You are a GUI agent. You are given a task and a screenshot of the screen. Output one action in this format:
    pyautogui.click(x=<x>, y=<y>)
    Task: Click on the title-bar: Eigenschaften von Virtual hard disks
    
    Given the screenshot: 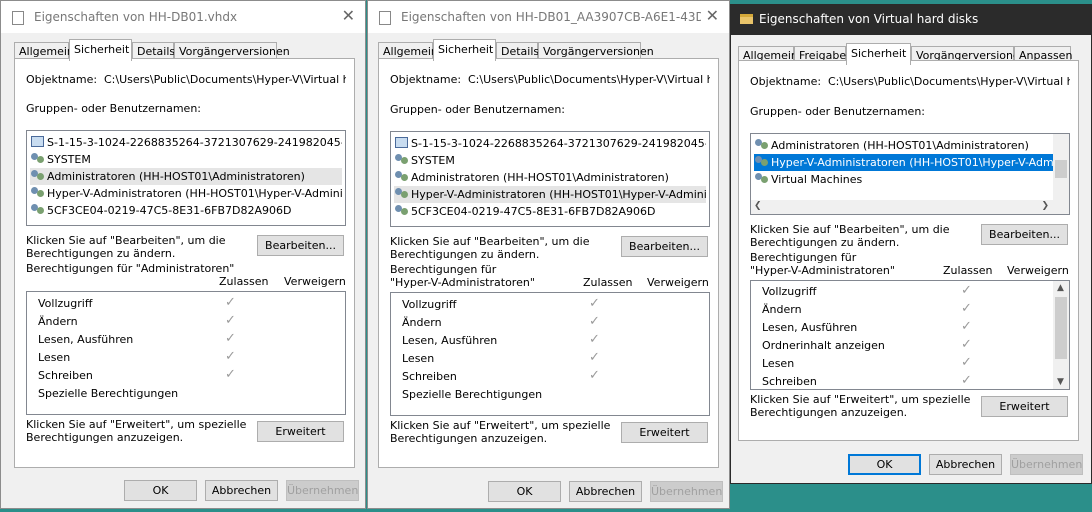 What is the action you would take?
    pyautogui.click(x=911, y=20)
    